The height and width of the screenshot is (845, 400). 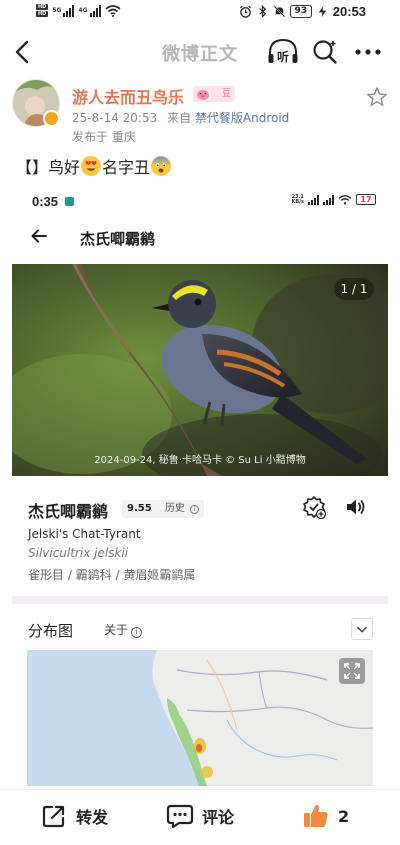 What do you see at coordinates (115, 118) in the screenshot?
I see `post-timestamp: 25-8-14 20:53` at bounding box center [115, 118].